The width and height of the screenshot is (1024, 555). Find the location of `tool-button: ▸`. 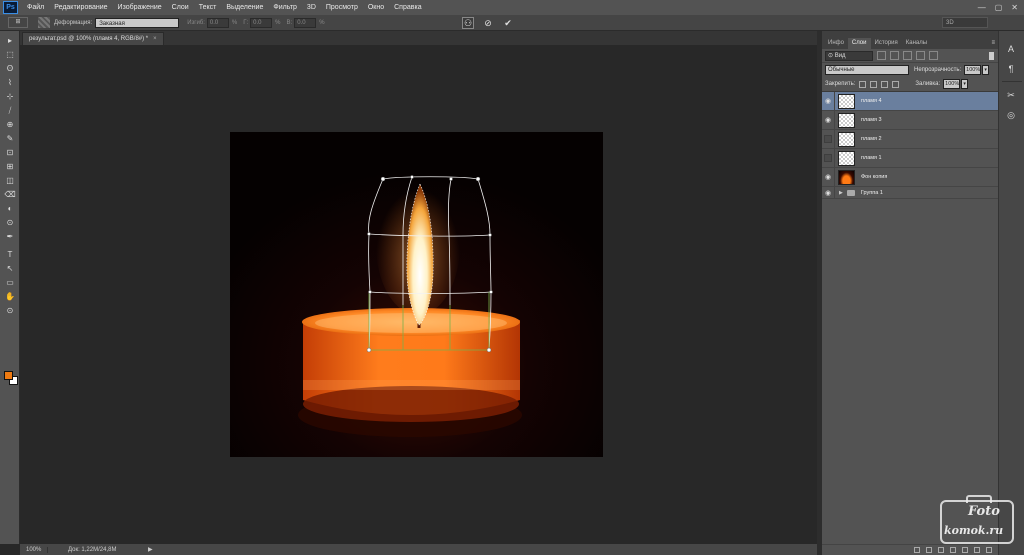

tool-button: ▸ is located at coordinates (10, 41).